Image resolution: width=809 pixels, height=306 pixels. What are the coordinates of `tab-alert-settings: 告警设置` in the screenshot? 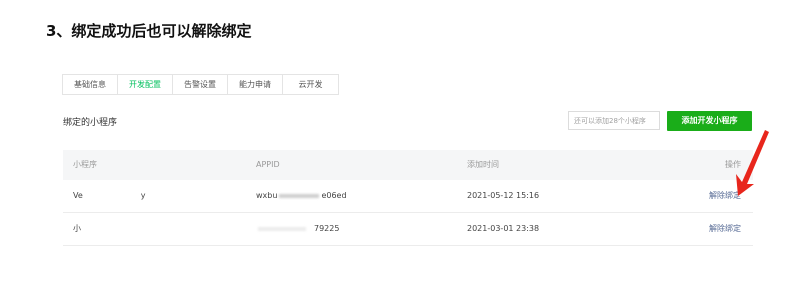 It's located at (200, 84).